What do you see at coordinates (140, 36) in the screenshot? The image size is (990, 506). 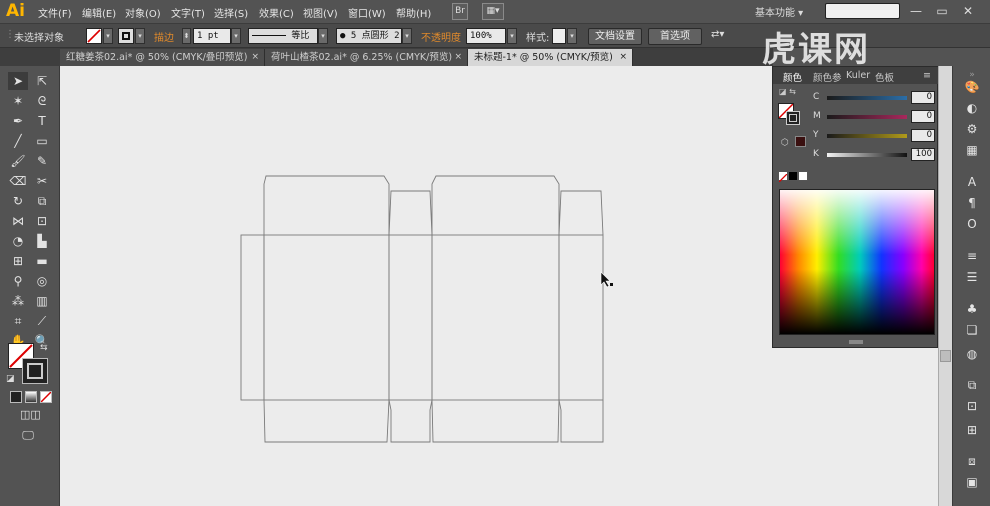 I see `stroke-dropdown-icon: ▾` at bounding box center [140, 36].